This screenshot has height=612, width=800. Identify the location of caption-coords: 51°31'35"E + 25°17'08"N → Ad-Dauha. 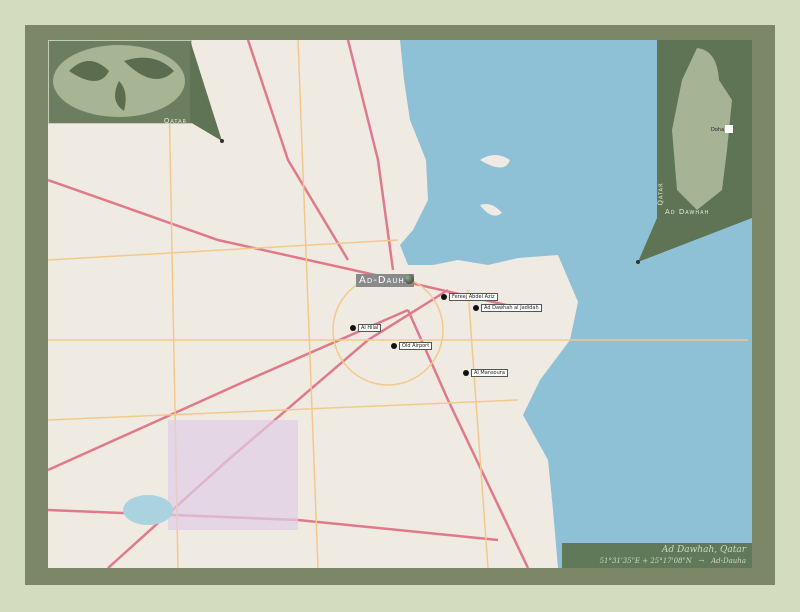
(673, 561).